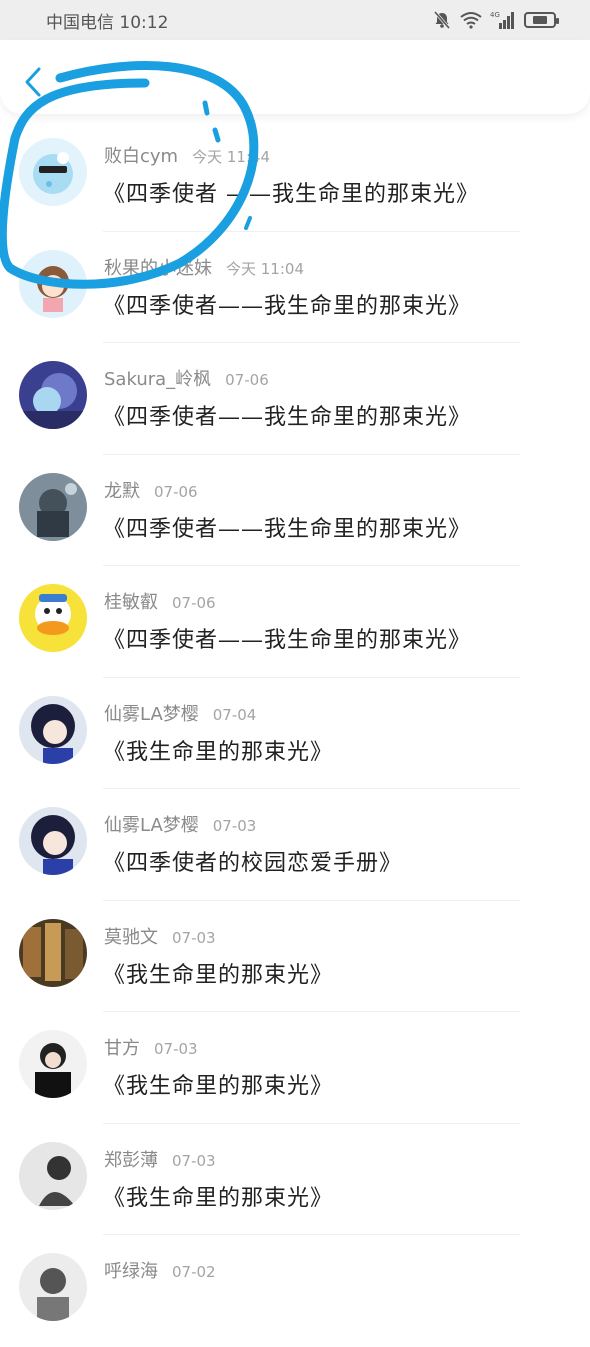 The width and height of the screenshot is (590, 1347). I want to click on list-item: 呼绿海 07-02, so click(295, 1291).